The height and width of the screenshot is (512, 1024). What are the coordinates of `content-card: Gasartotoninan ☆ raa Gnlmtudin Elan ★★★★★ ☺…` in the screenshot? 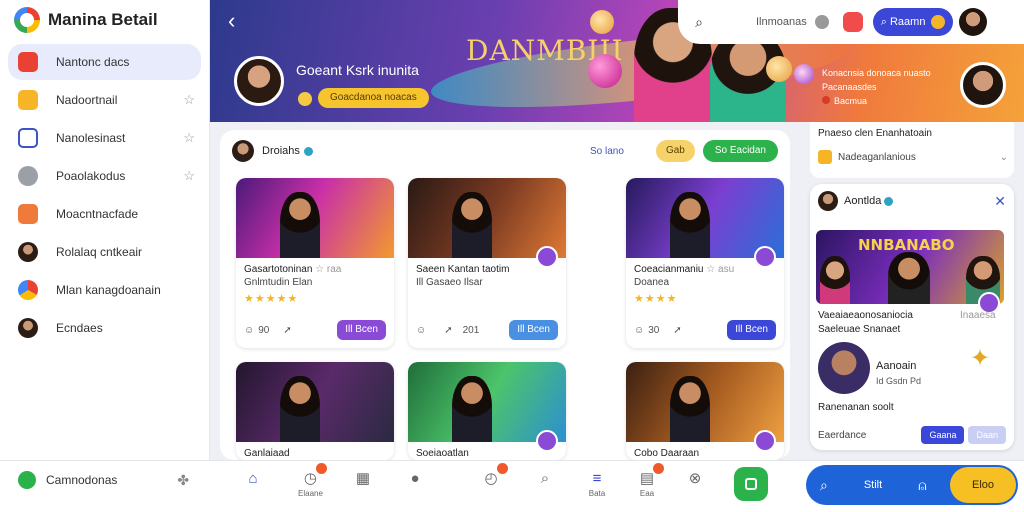 It's located at (315, 263).